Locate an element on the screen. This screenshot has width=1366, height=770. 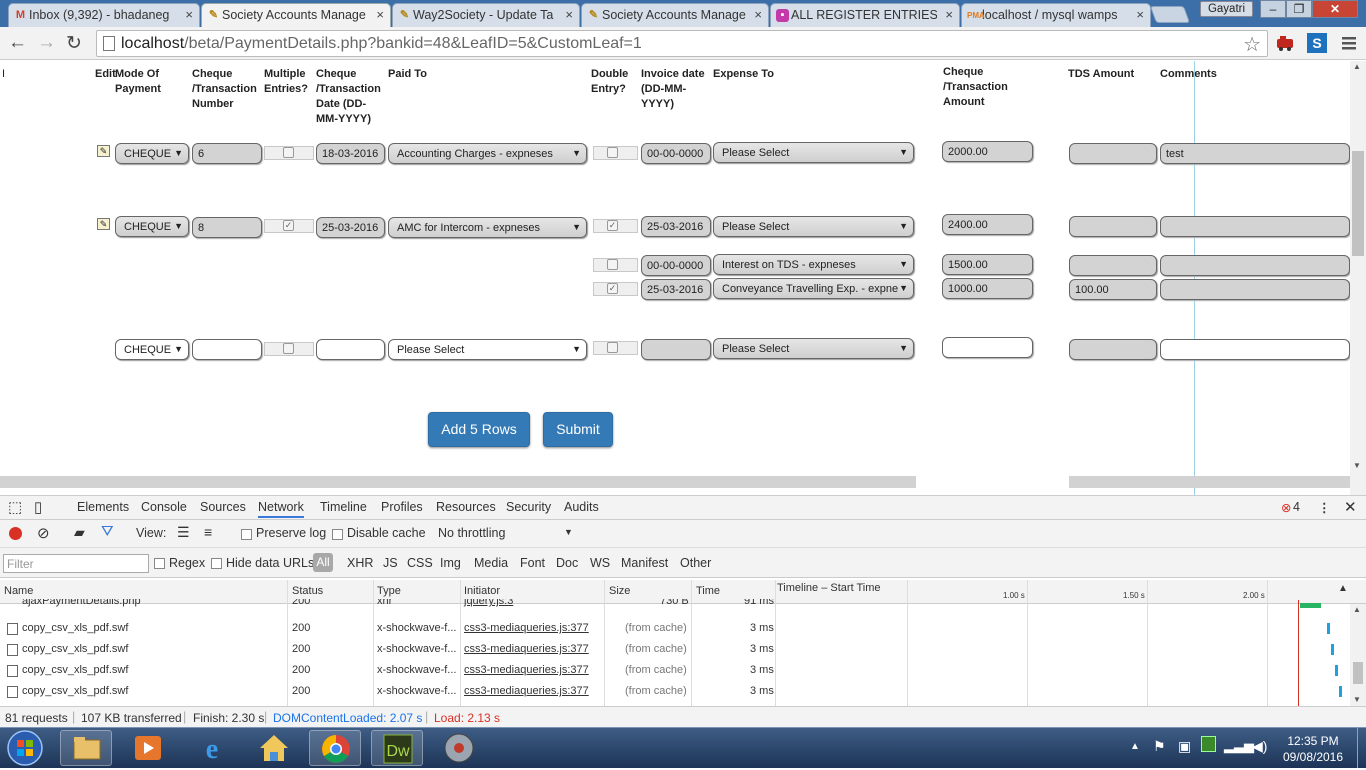
scroll-down-icon: ▼ is located at coordinates (1357, 699).